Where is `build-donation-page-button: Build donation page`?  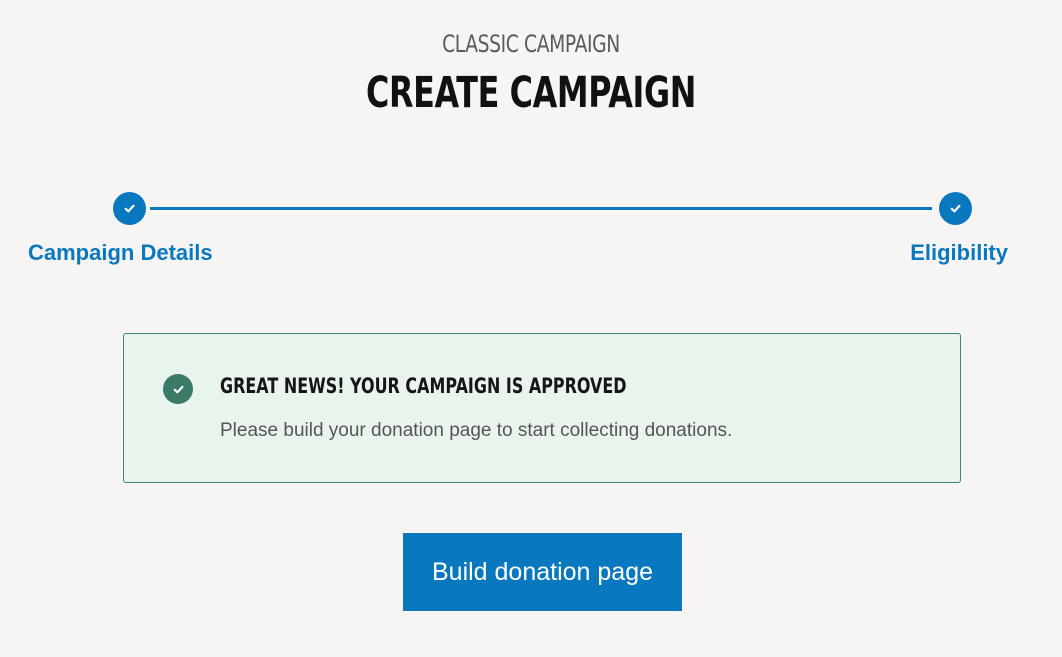 build-donation-page-button: Build donation page is located at coordinates (542, 572).